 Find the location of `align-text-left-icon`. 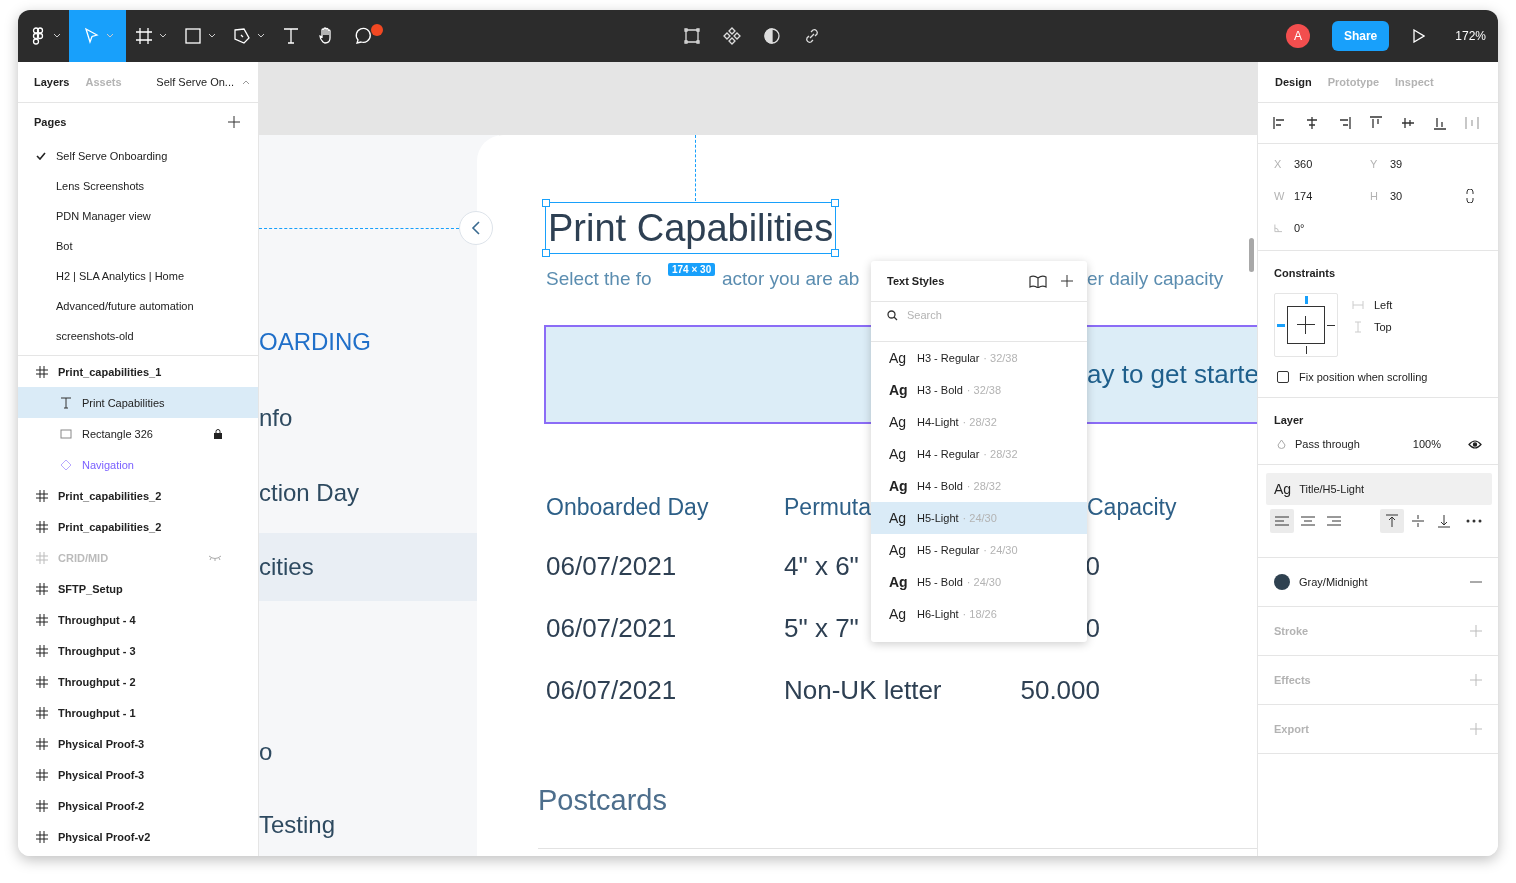

align-text-left-icon is located at coordinates (1282, 521).